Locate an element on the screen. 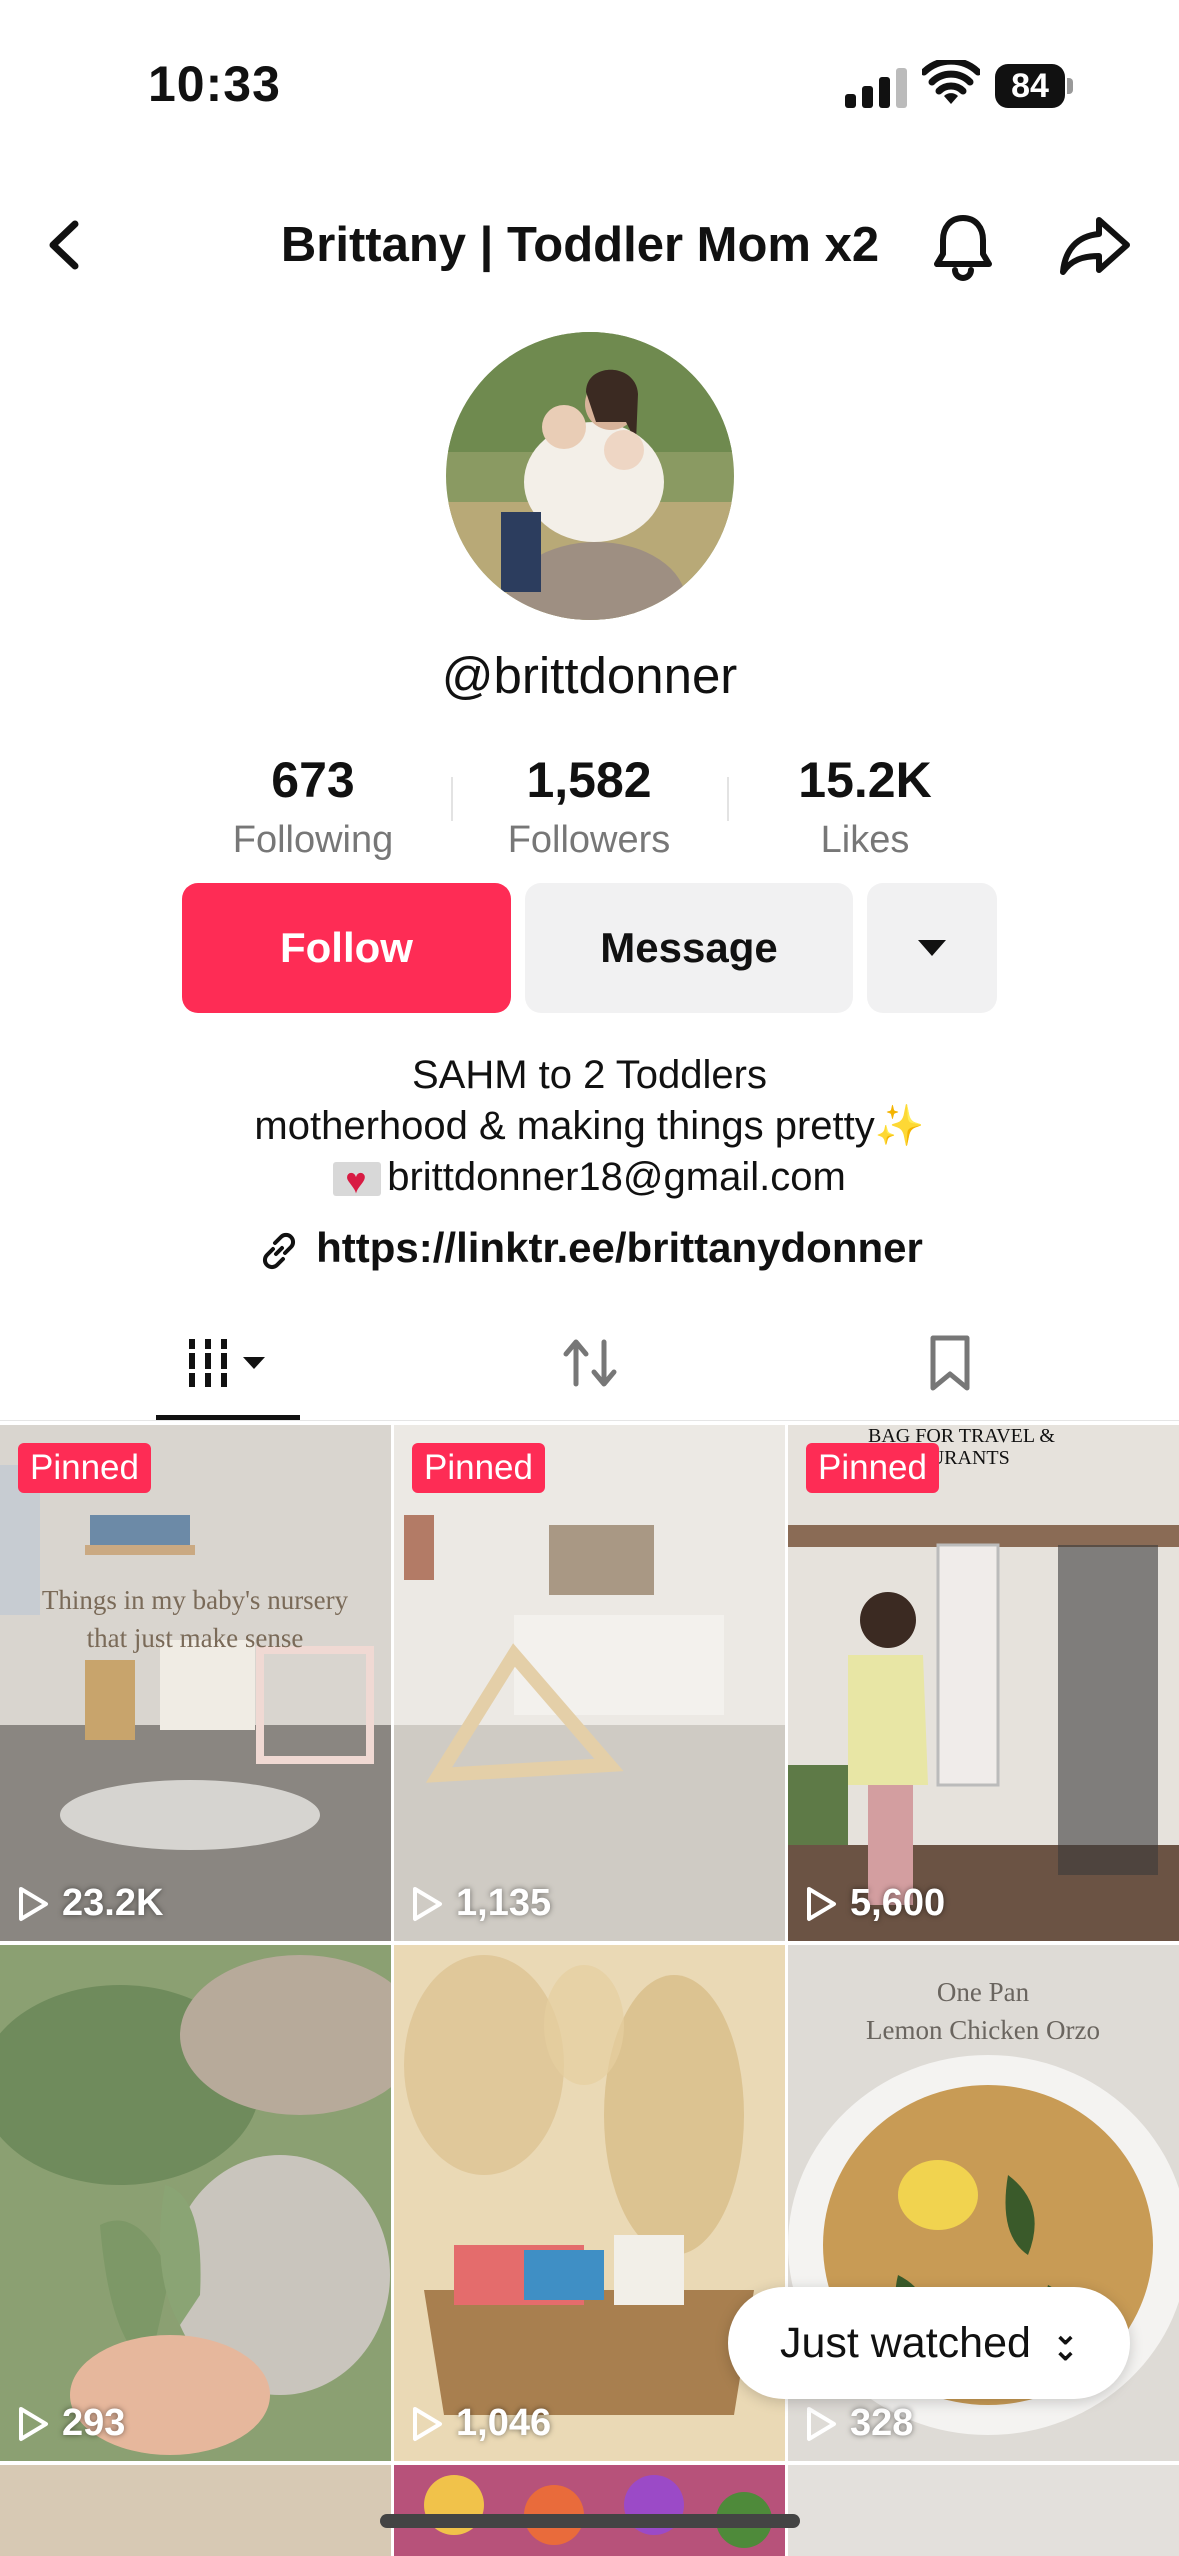 The image size is (1179, 2556). bio-link: https://linktr.ee/brittanydonner is located at coordinates (589, 1248).